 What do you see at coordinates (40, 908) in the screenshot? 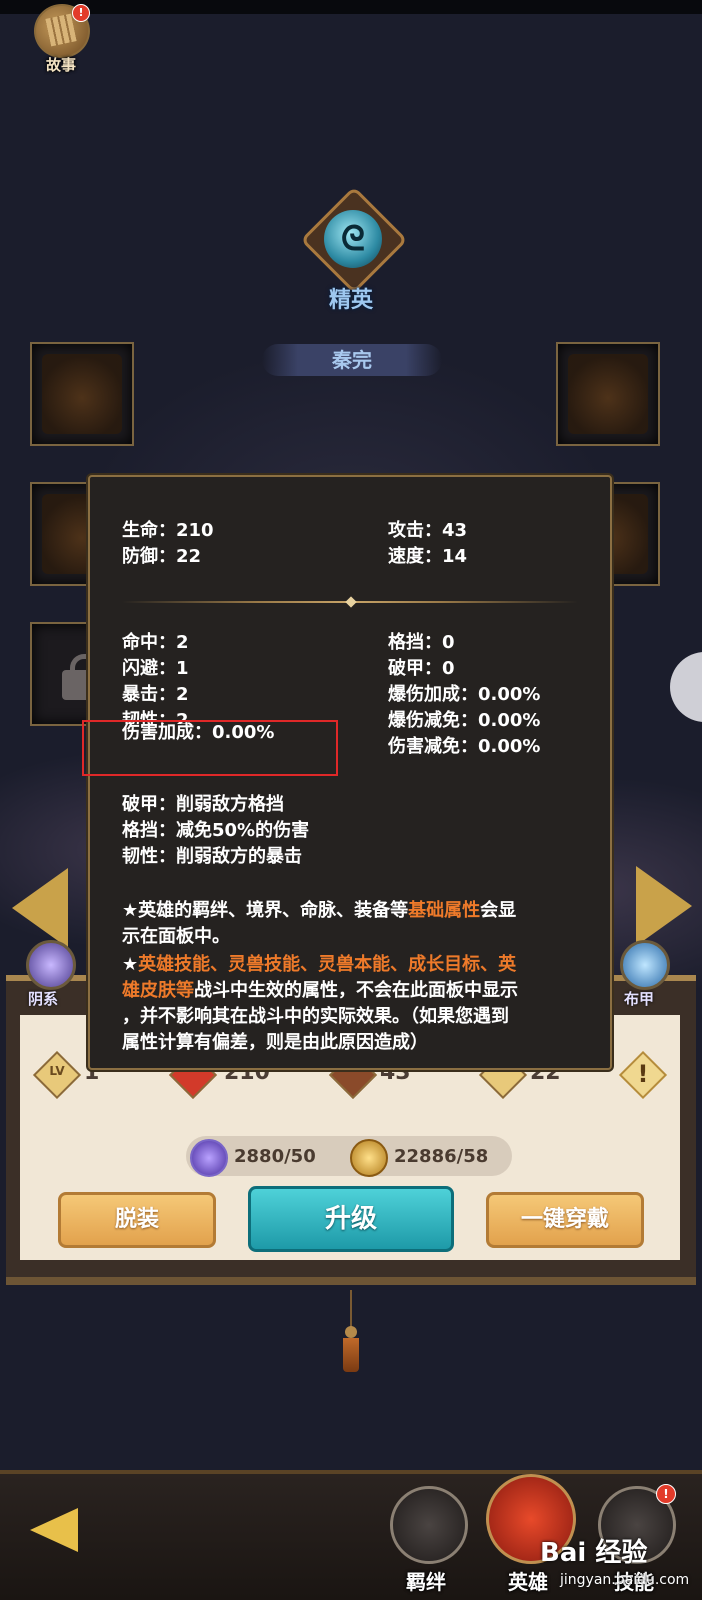
I see `prev-hero-arrow-icon` at bounding box center [40, 908].